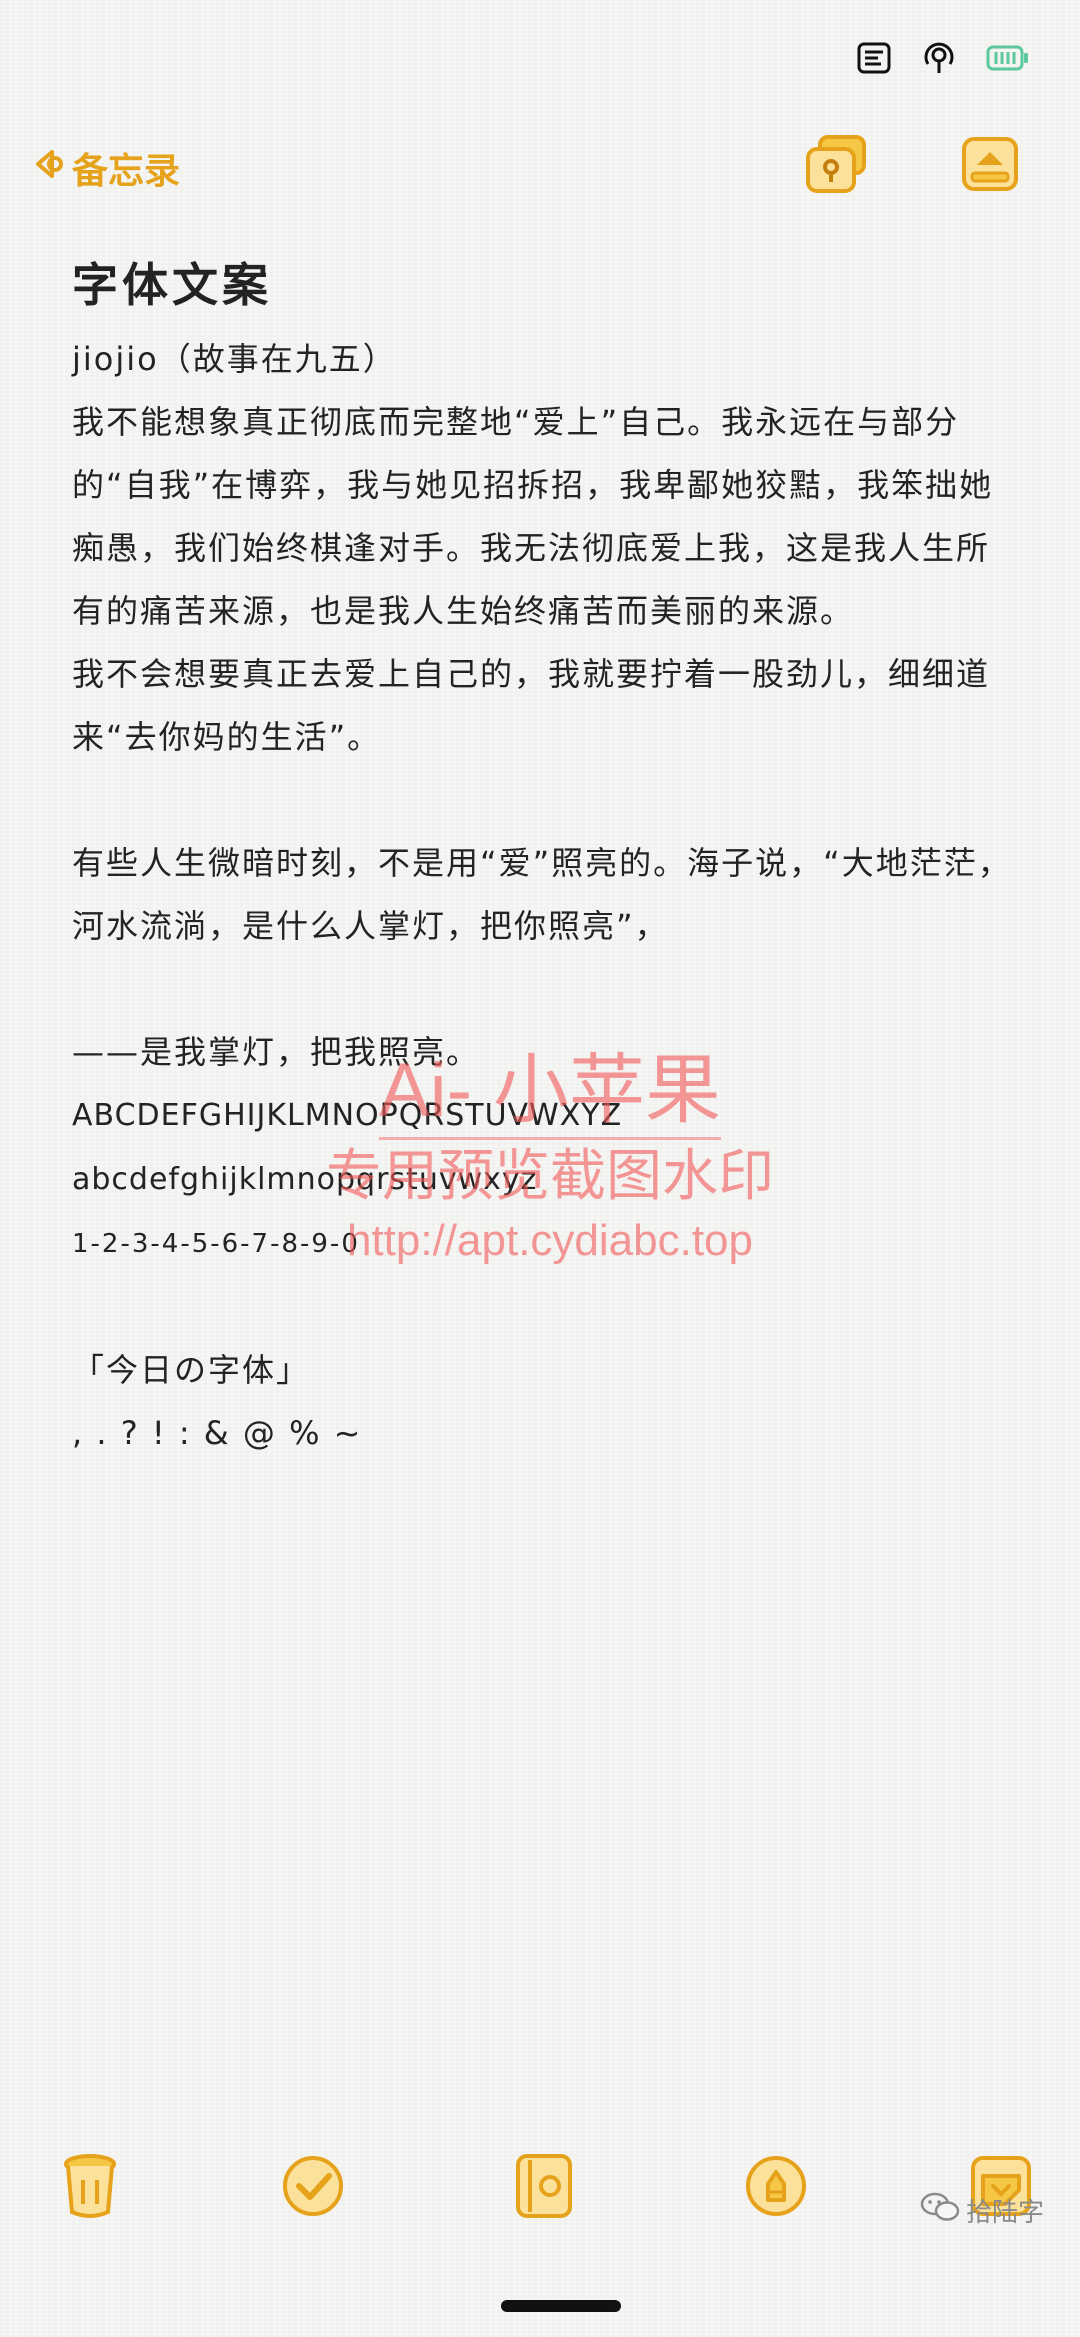 This screenshot has width=1080, height=2337. I want to click on sample-punctuation: , . ? ! : & @ % ~, so click(217, 1433).